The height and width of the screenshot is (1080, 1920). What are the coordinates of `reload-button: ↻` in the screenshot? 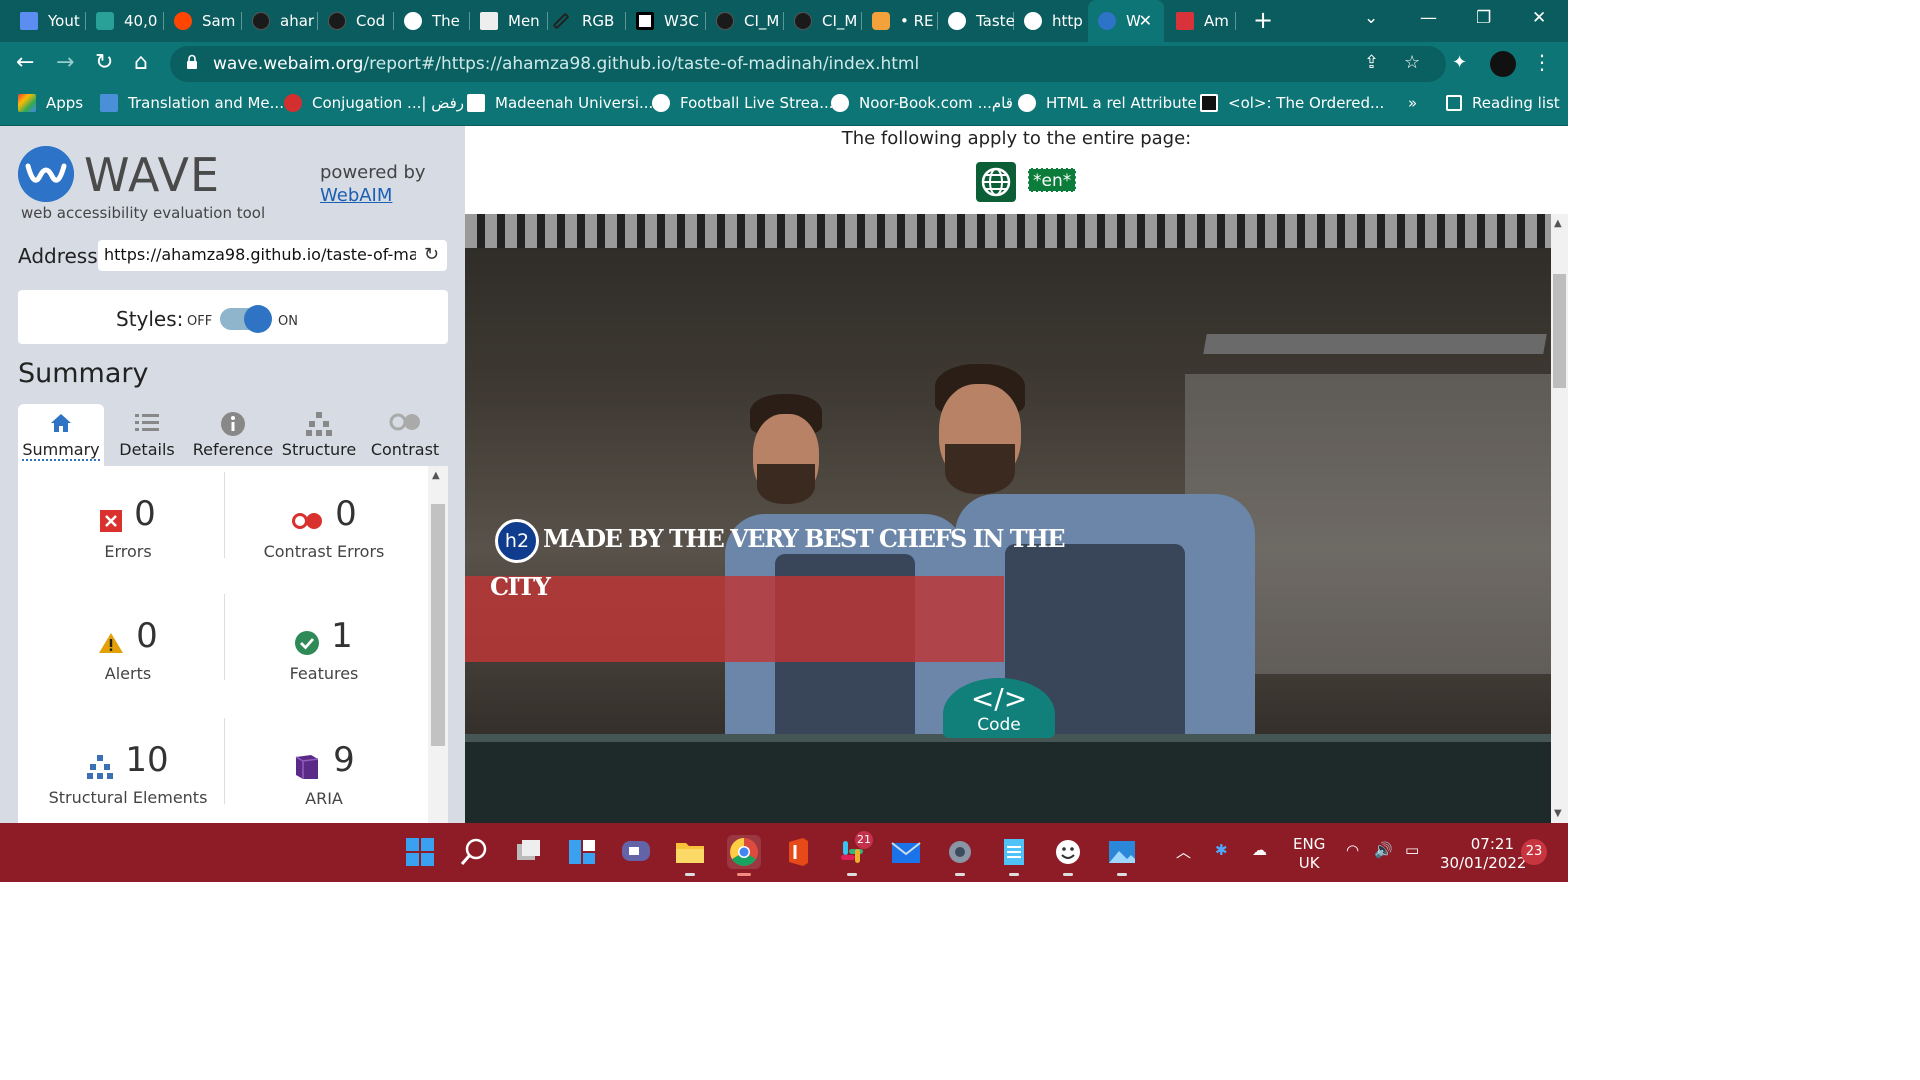 It's located at (104, 62).